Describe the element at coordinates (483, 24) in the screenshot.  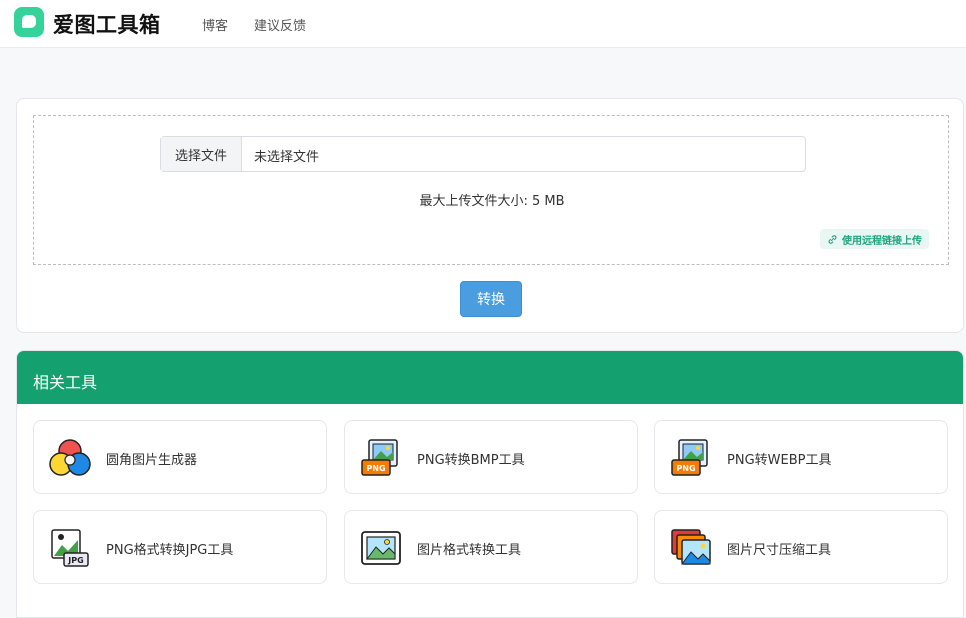
I see `top-navbar: 爱图工具箱 博客 建议反馈` at that location.